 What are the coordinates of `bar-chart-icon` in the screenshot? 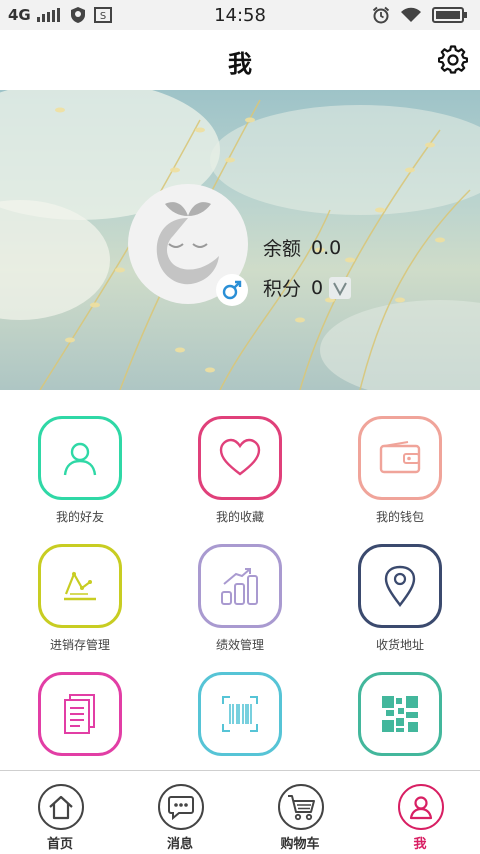 It's located at (239, 586).